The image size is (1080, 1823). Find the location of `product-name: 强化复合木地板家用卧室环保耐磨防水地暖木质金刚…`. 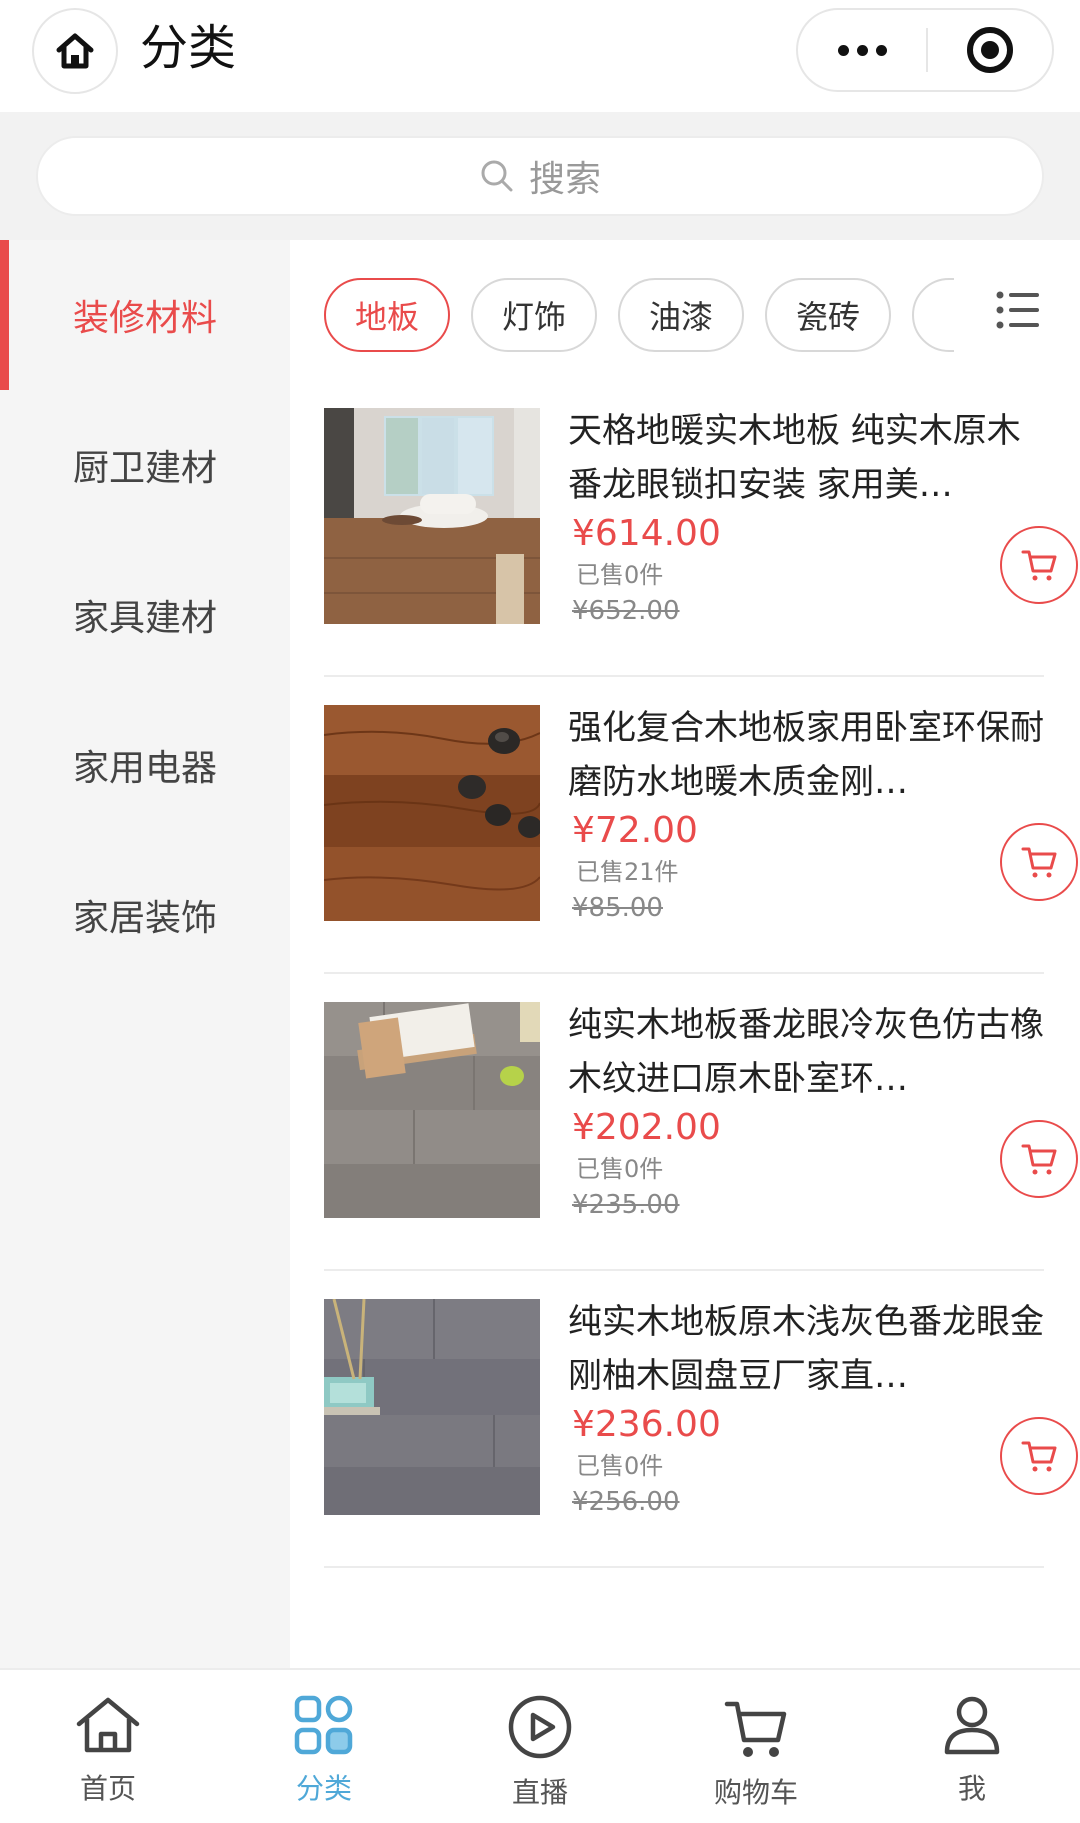

product-name: 强化复合木地板家用卧室环保耐磨防水地暖木质金刚… is located at coordinates (806, 755).